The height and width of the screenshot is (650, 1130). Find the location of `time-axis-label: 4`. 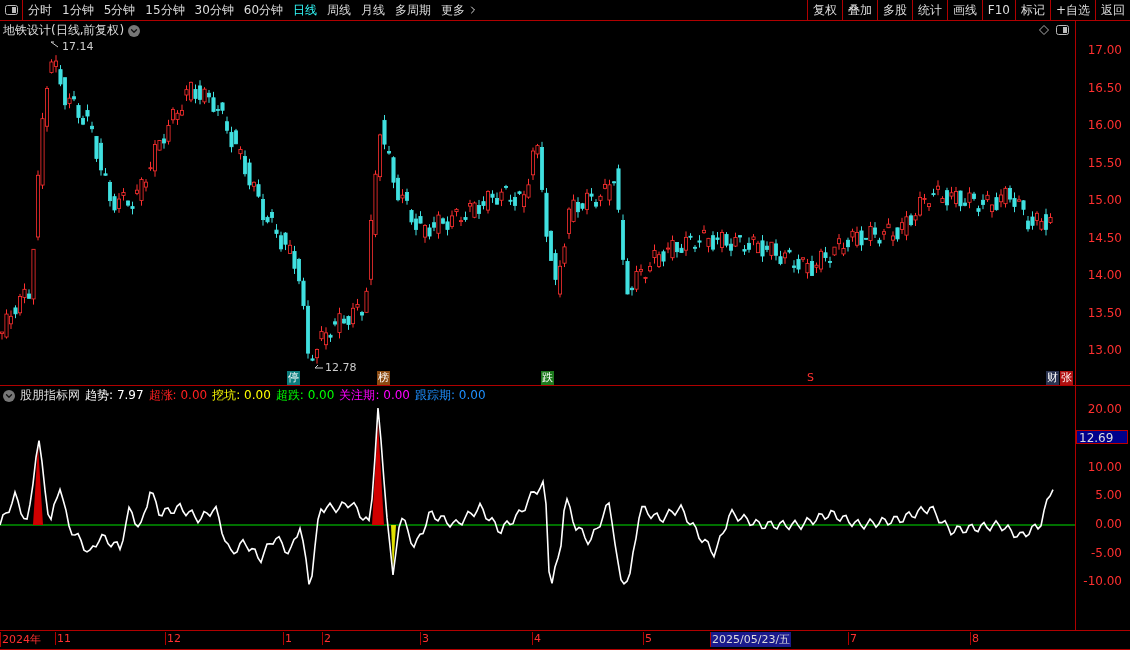

time-axis-label: 4 is located at coordinates (537, 638).